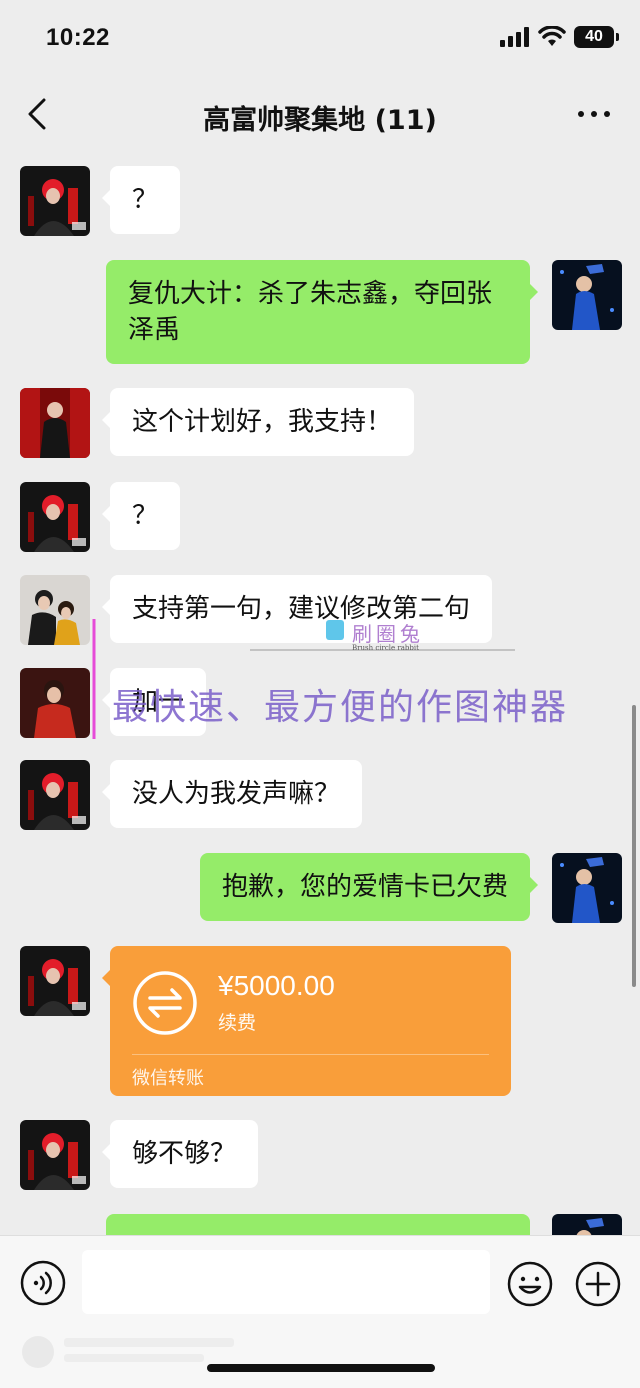 The image size is (640, 1388). Describe the element at coordinates (306, 1021) in the screenshot. I see `wechat-transfer-card: ¥5000.00 续费 微信转账` at that location.